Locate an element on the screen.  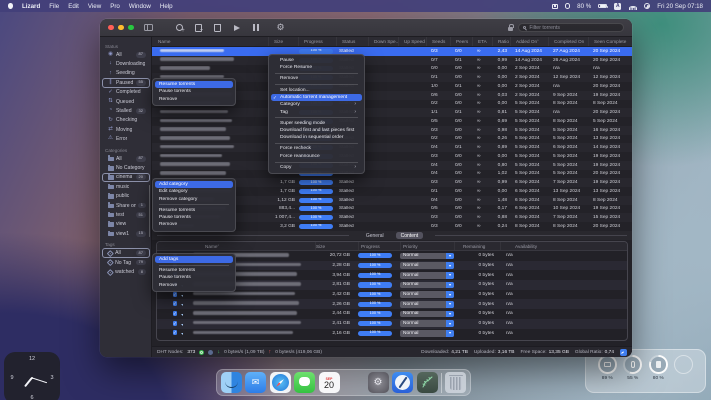
menu-item-copy: Copy › is located at coordinates (316, 167).